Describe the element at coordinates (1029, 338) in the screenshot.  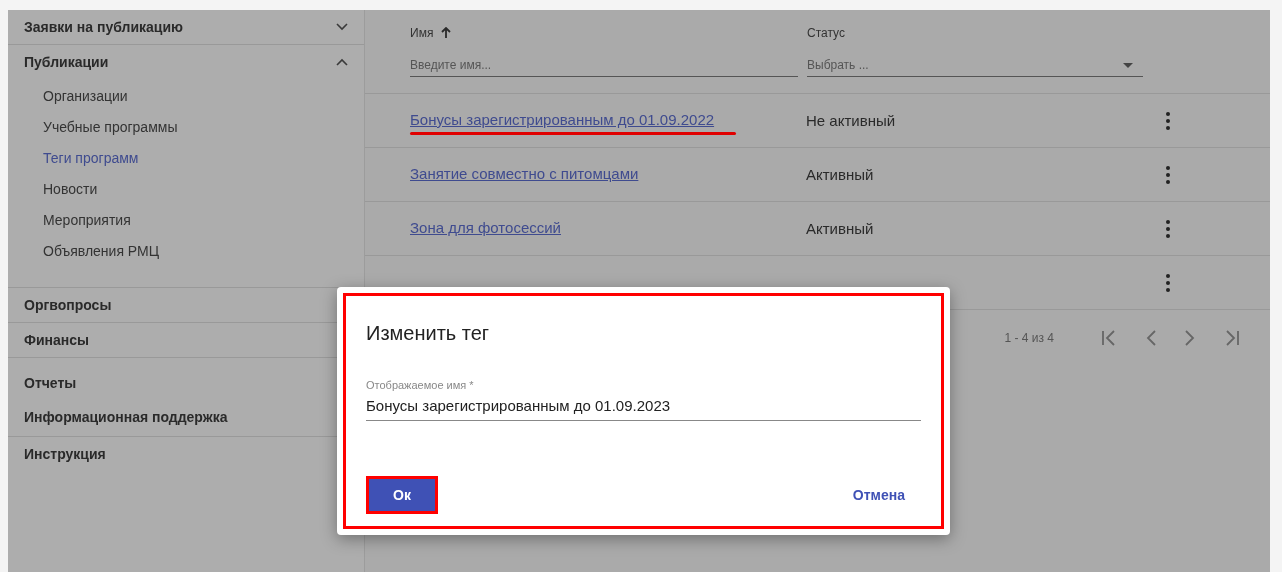
I see `page-range: 1 - 4 из 4` at that location.